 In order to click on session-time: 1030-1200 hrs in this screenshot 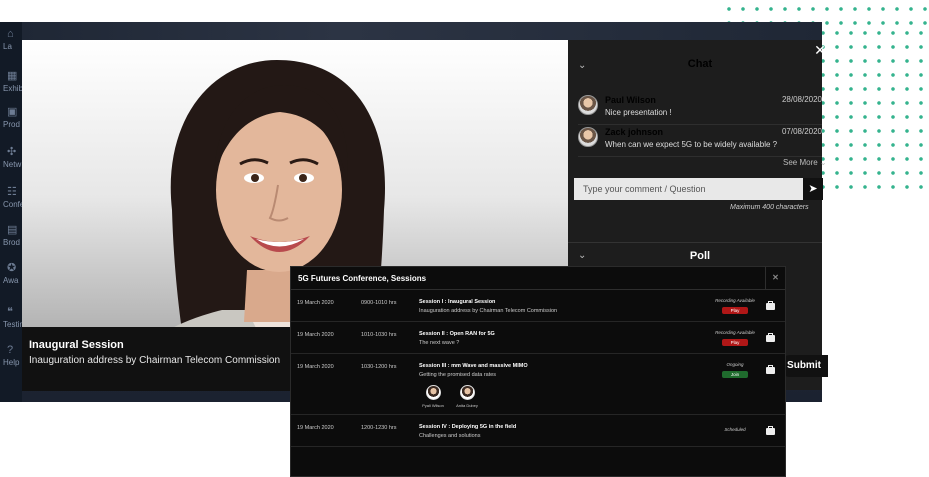, I will do `click(379, 367)`.